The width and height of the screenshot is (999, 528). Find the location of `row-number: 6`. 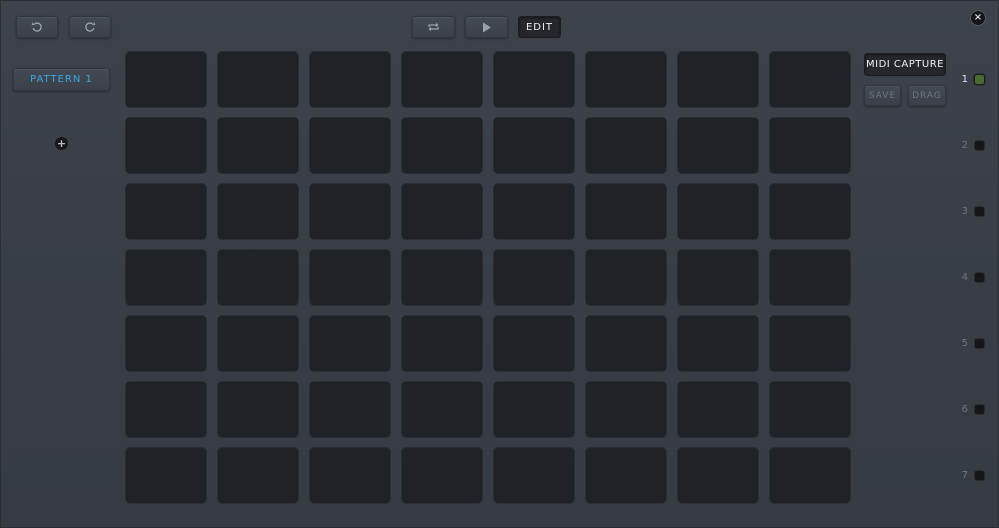

row-number: 6 is located at coordinates (964, 409).